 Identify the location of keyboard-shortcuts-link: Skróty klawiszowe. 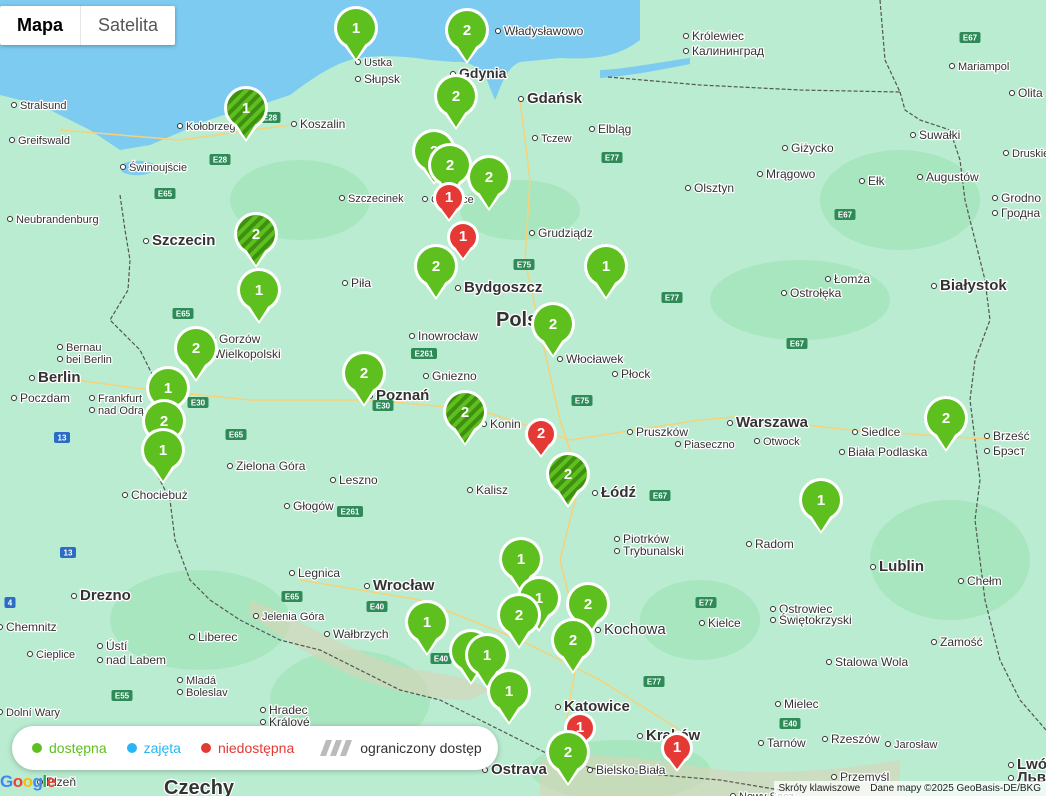
(819, 788).